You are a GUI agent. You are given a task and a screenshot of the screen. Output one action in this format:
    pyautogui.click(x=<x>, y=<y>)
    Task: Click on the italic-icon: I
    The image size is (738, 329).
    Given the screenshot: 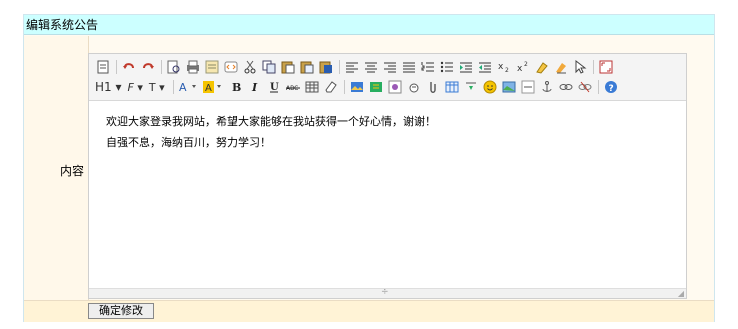 What is the action you would take?
    pyautogui.click(x=255, y=87)
    